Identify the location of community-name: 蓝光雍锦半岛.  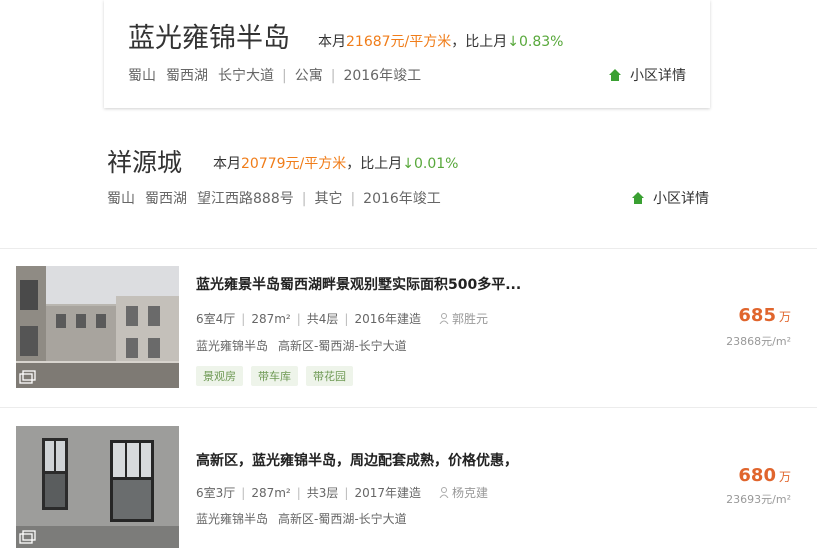
(209, 35).